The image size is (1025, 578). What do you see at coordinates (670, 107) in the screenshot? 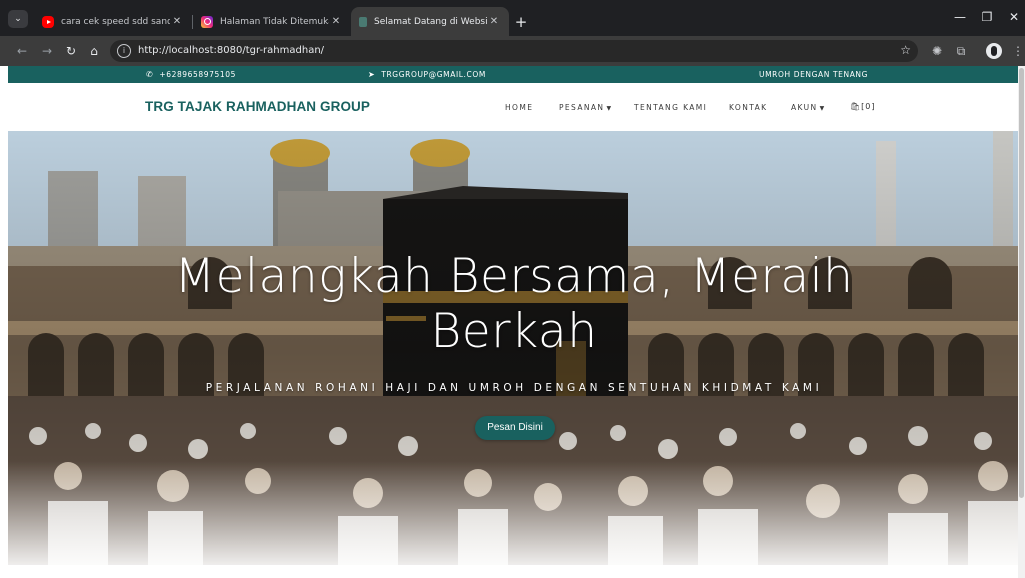
I see `nav-tentang-kami: TENTANG KAMI` at bounding box center [670, 107].